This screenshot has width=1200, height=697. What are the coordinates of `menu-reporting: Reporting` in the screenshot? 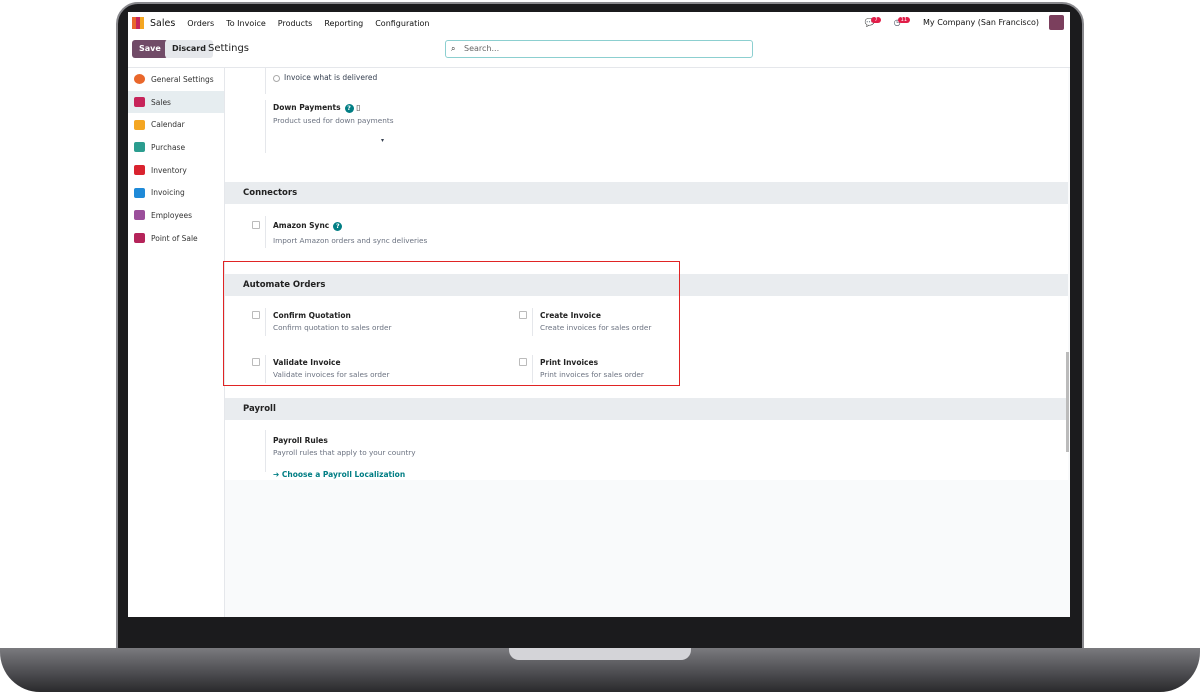 It's located at (343, 23).